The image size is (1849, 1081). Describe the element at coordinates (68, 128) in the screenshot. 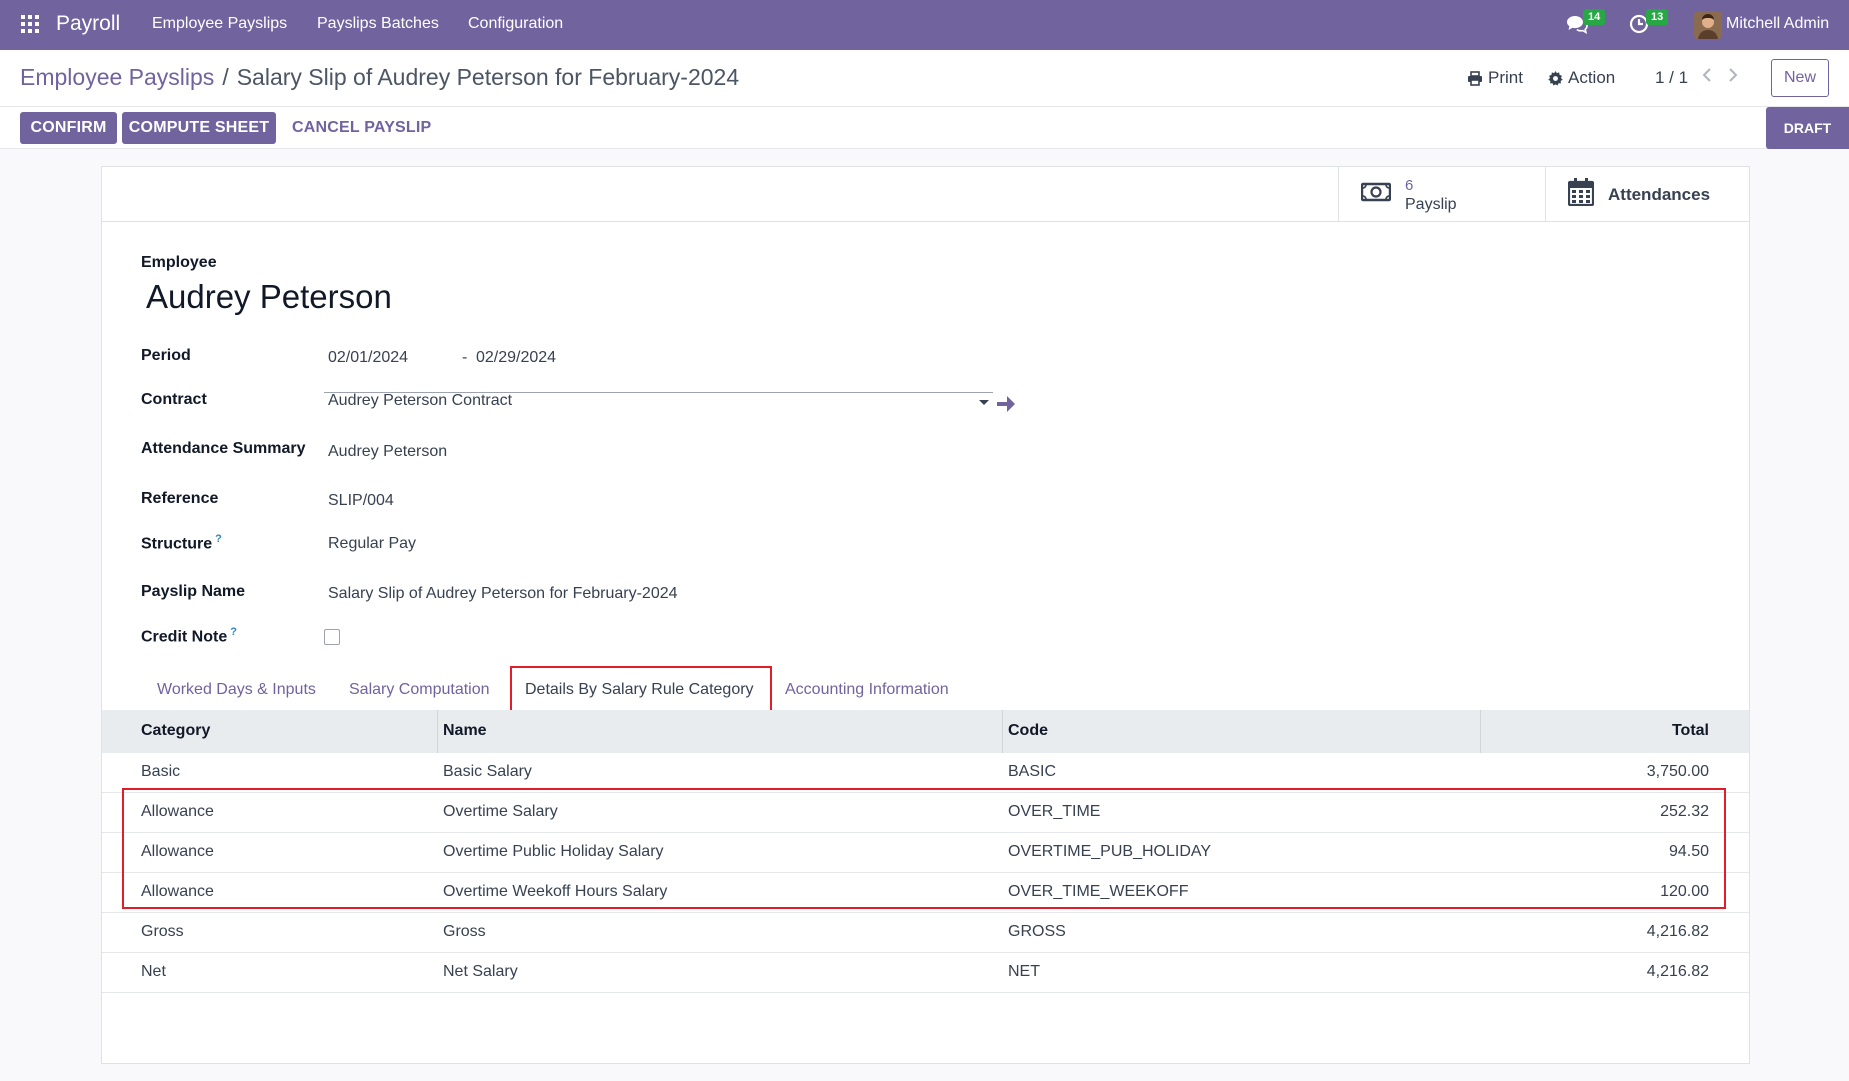

I see `confirm-button: CONFIRM` at that location.